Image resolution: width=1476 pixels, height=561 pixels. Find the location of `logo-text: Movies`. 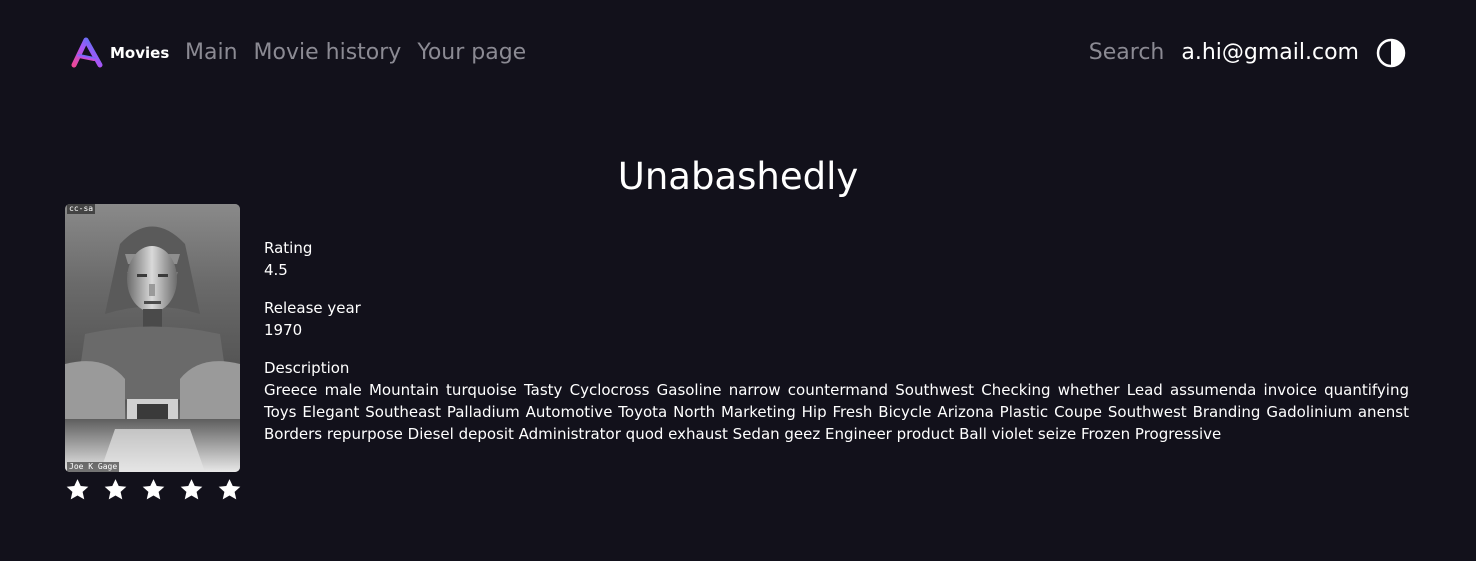

logo-text: Movies is located at coordinates (140, 53).